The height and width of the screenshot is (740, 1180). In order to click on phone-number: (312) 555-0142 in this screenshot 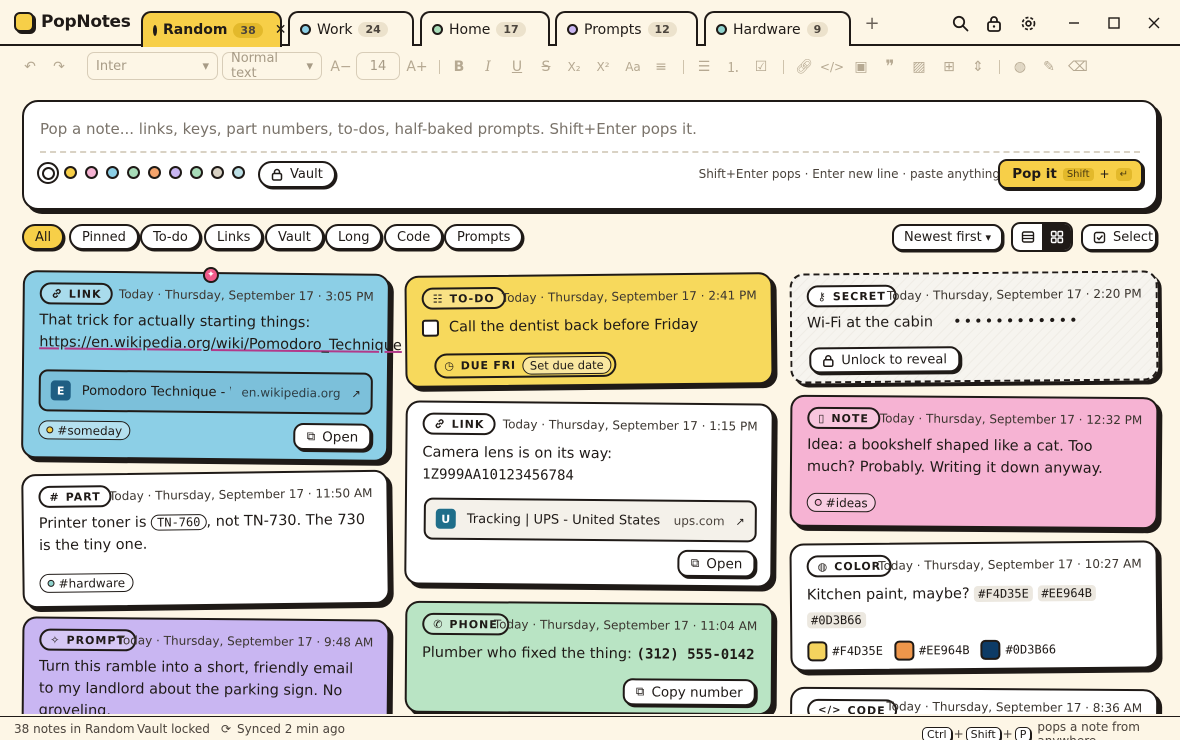, I will do `click(695, 655)`.